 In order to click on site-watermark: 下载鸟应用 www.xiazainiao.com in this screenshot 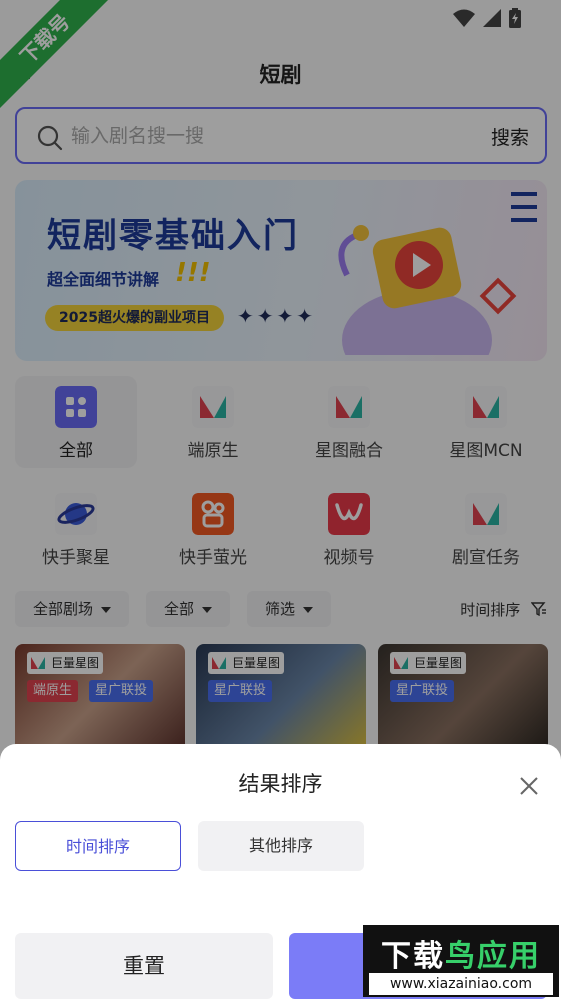, I will do `click(461, 961)`.